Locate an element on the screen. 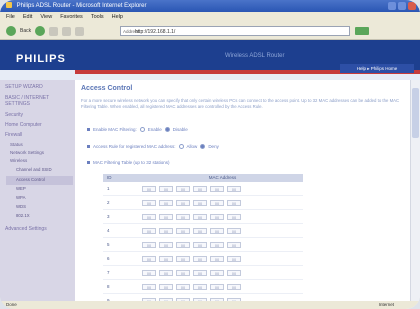  table-row: 6 00 00 00 00 00 00 is located at coordinates (203, 259).